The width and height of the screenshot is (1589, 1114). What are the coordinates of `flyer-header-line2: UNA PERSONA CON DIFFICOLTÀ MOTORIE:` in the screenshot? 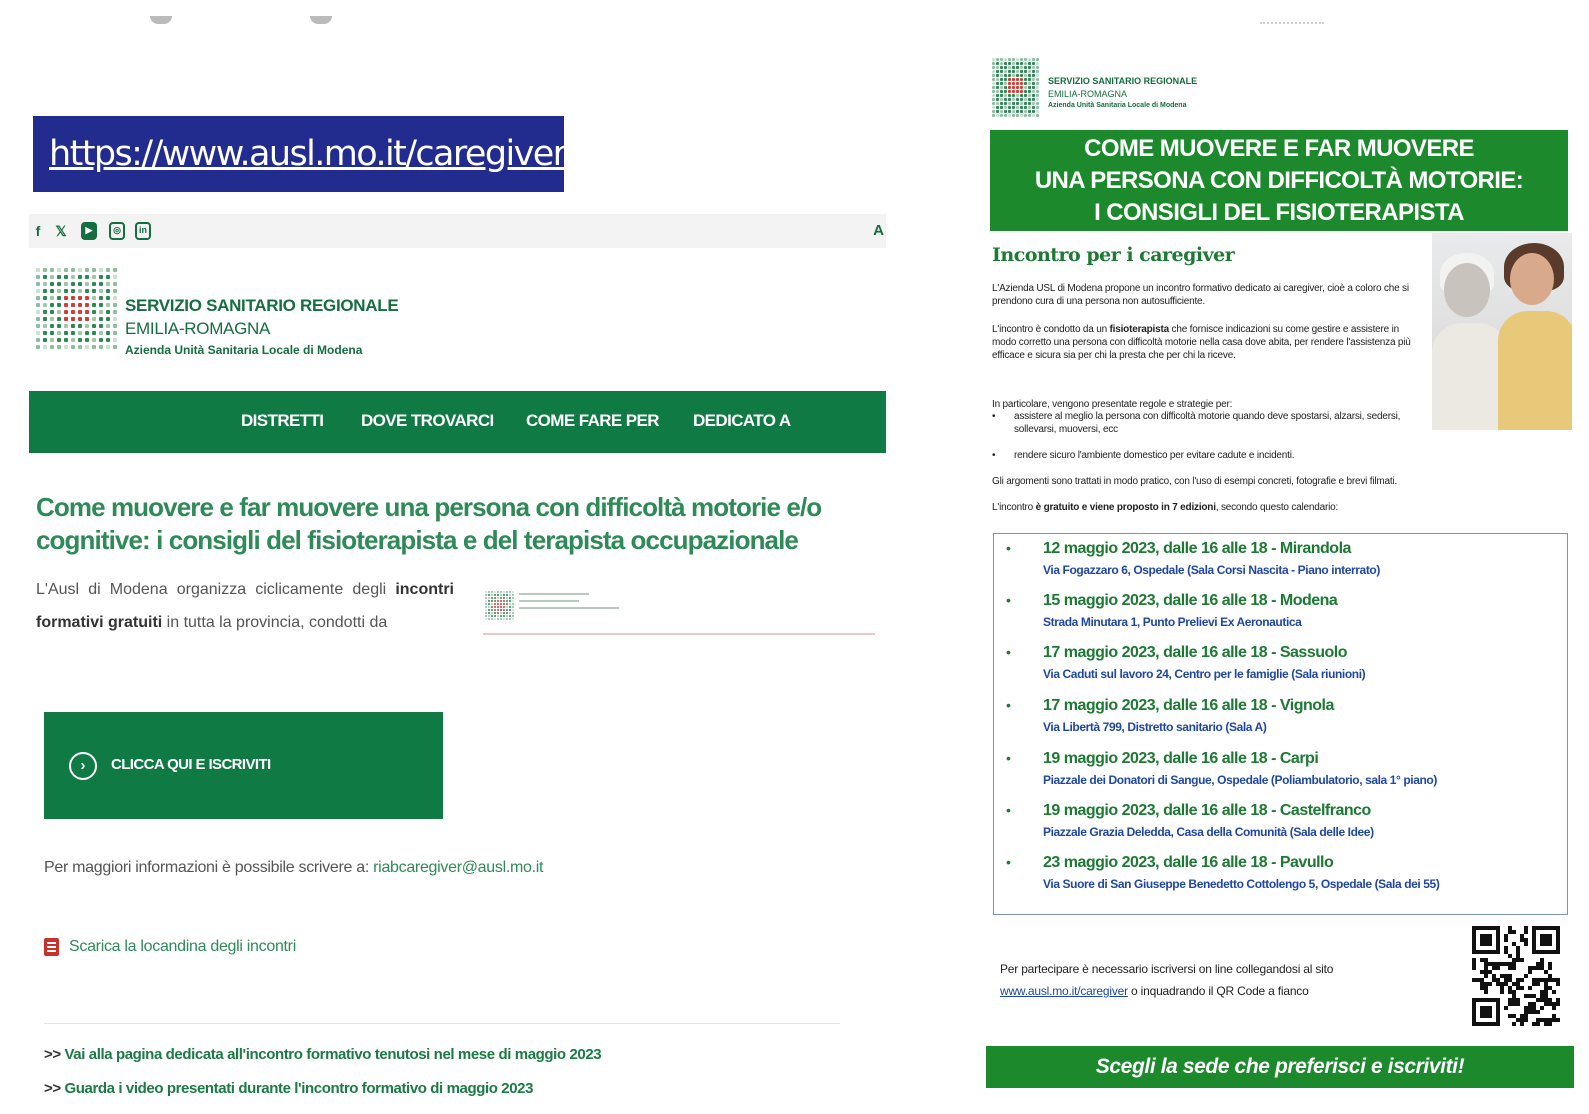 It's located at (1279, 180).